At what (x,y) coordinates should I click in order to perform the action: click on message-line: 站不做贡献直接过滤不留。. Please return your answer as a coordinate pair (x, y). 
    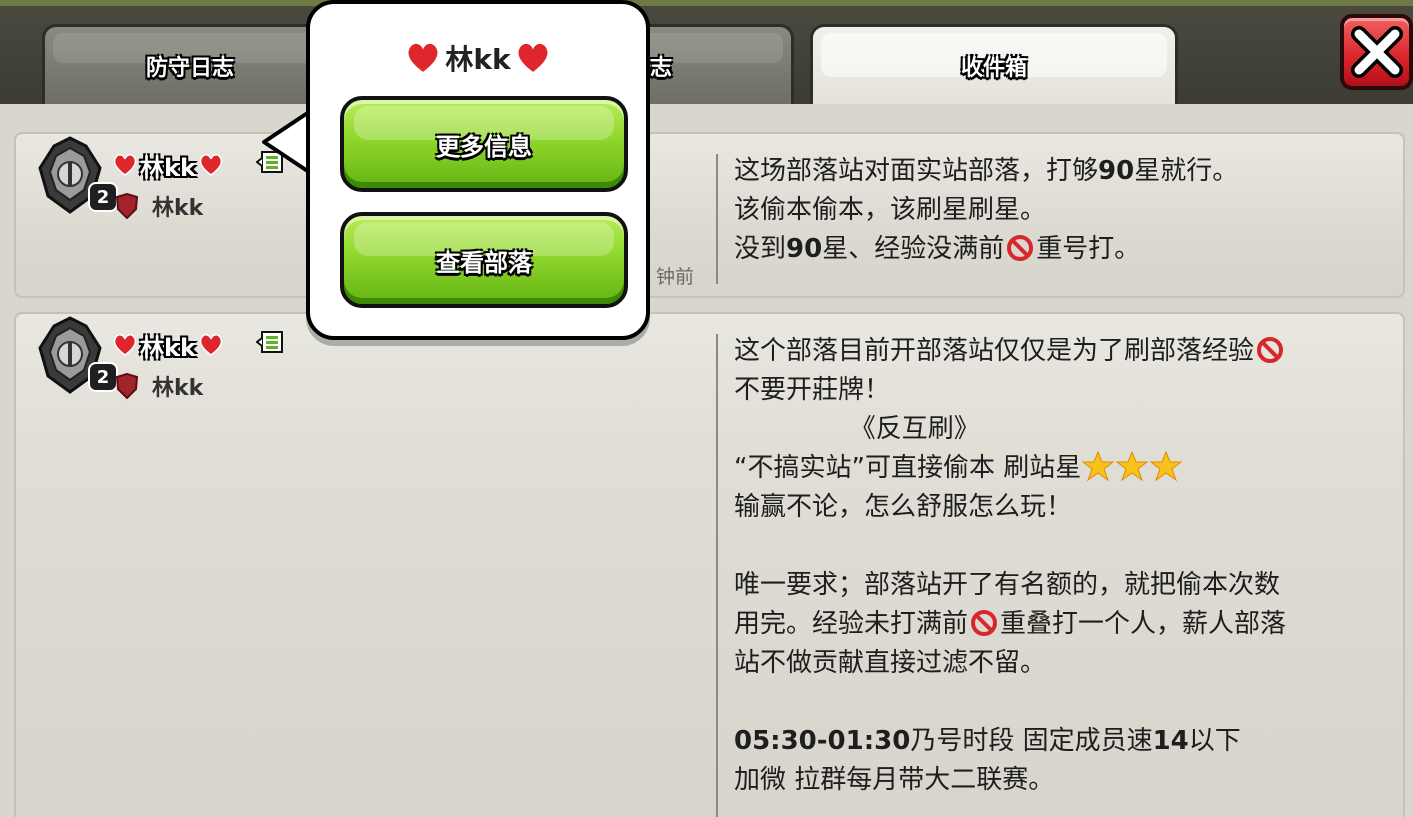
    Looking at the image, I should click on (890, 663).